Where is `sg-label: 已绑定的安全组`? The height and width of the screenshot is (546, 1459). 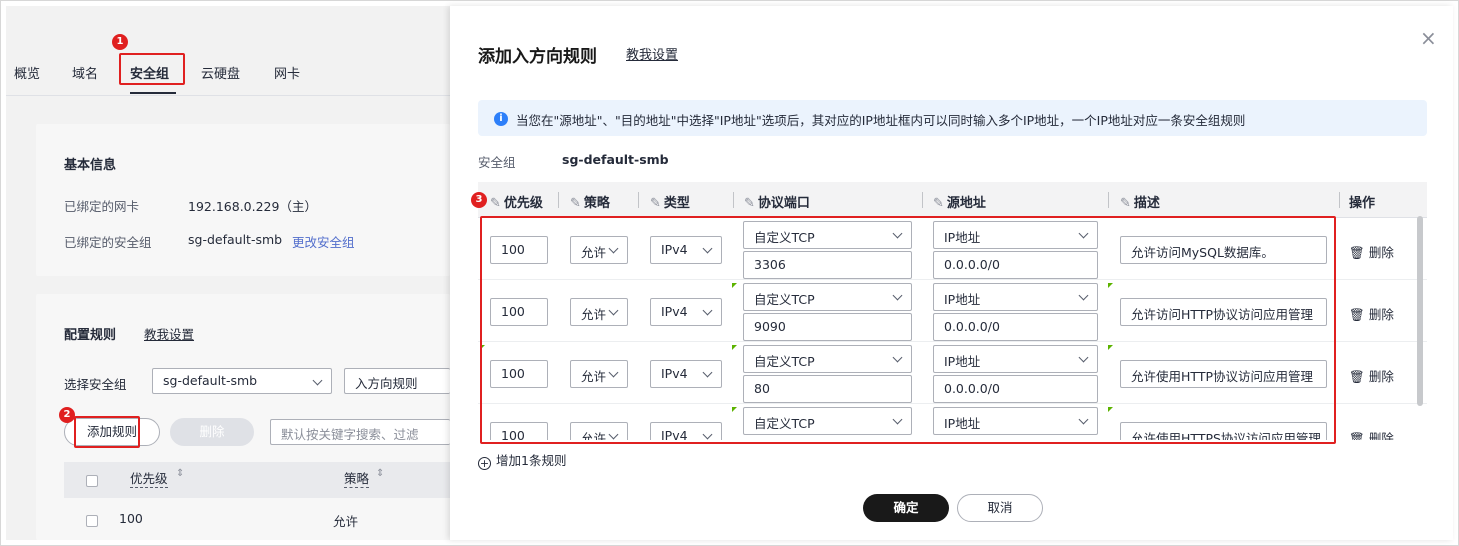
sg-label: 已绑定的安全组 is located at coordinates (108, 242).